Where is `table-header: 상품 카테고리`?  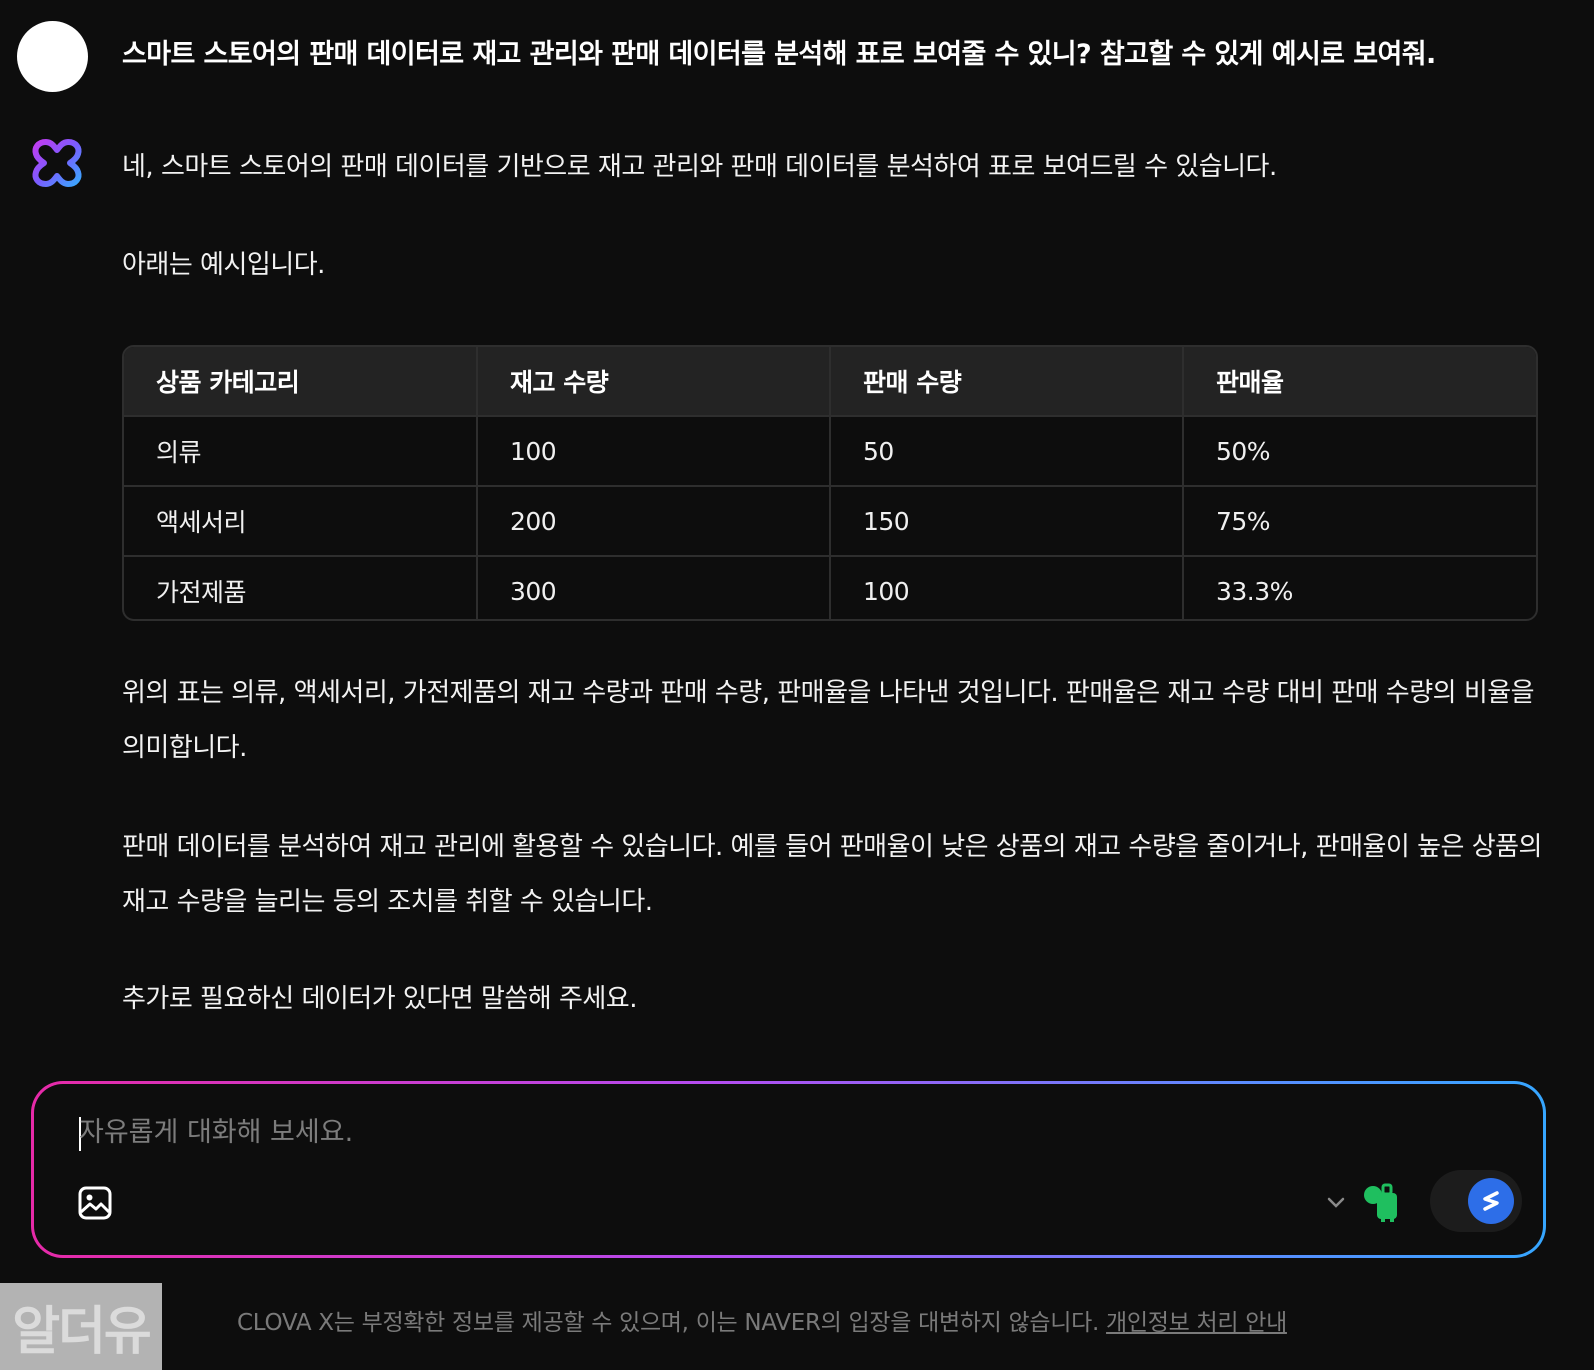 table-header: 상품 카테고리 is located at coordinates (301, 382).